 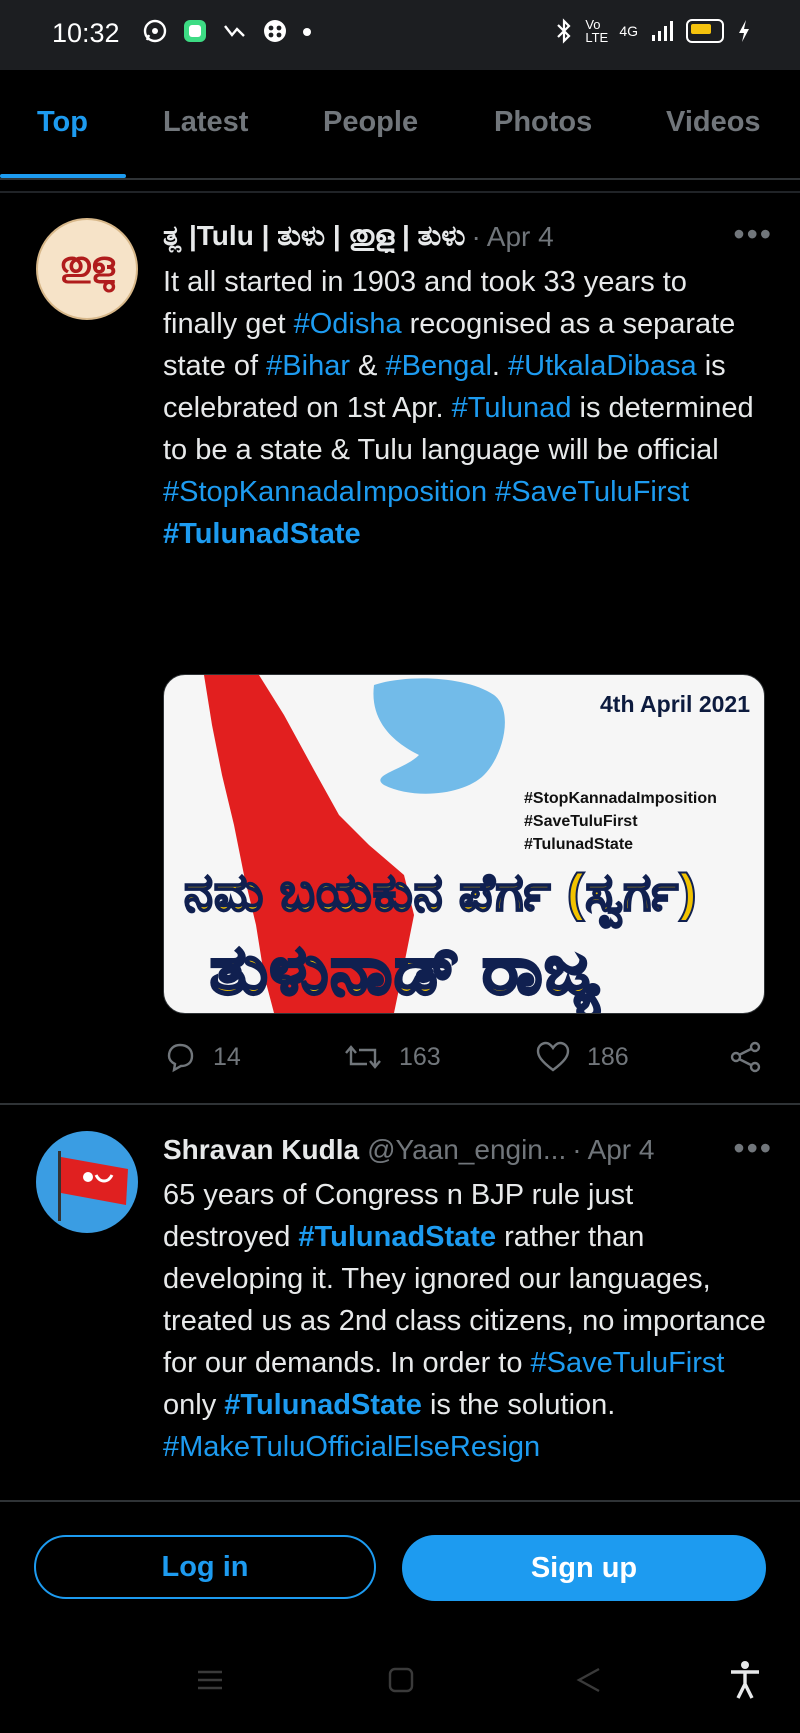 What do you see at coordinates (602, 366) in the screenshot?
I see `hashtag-link: #UtkalaDibasa` at bounding box center [602, 366].